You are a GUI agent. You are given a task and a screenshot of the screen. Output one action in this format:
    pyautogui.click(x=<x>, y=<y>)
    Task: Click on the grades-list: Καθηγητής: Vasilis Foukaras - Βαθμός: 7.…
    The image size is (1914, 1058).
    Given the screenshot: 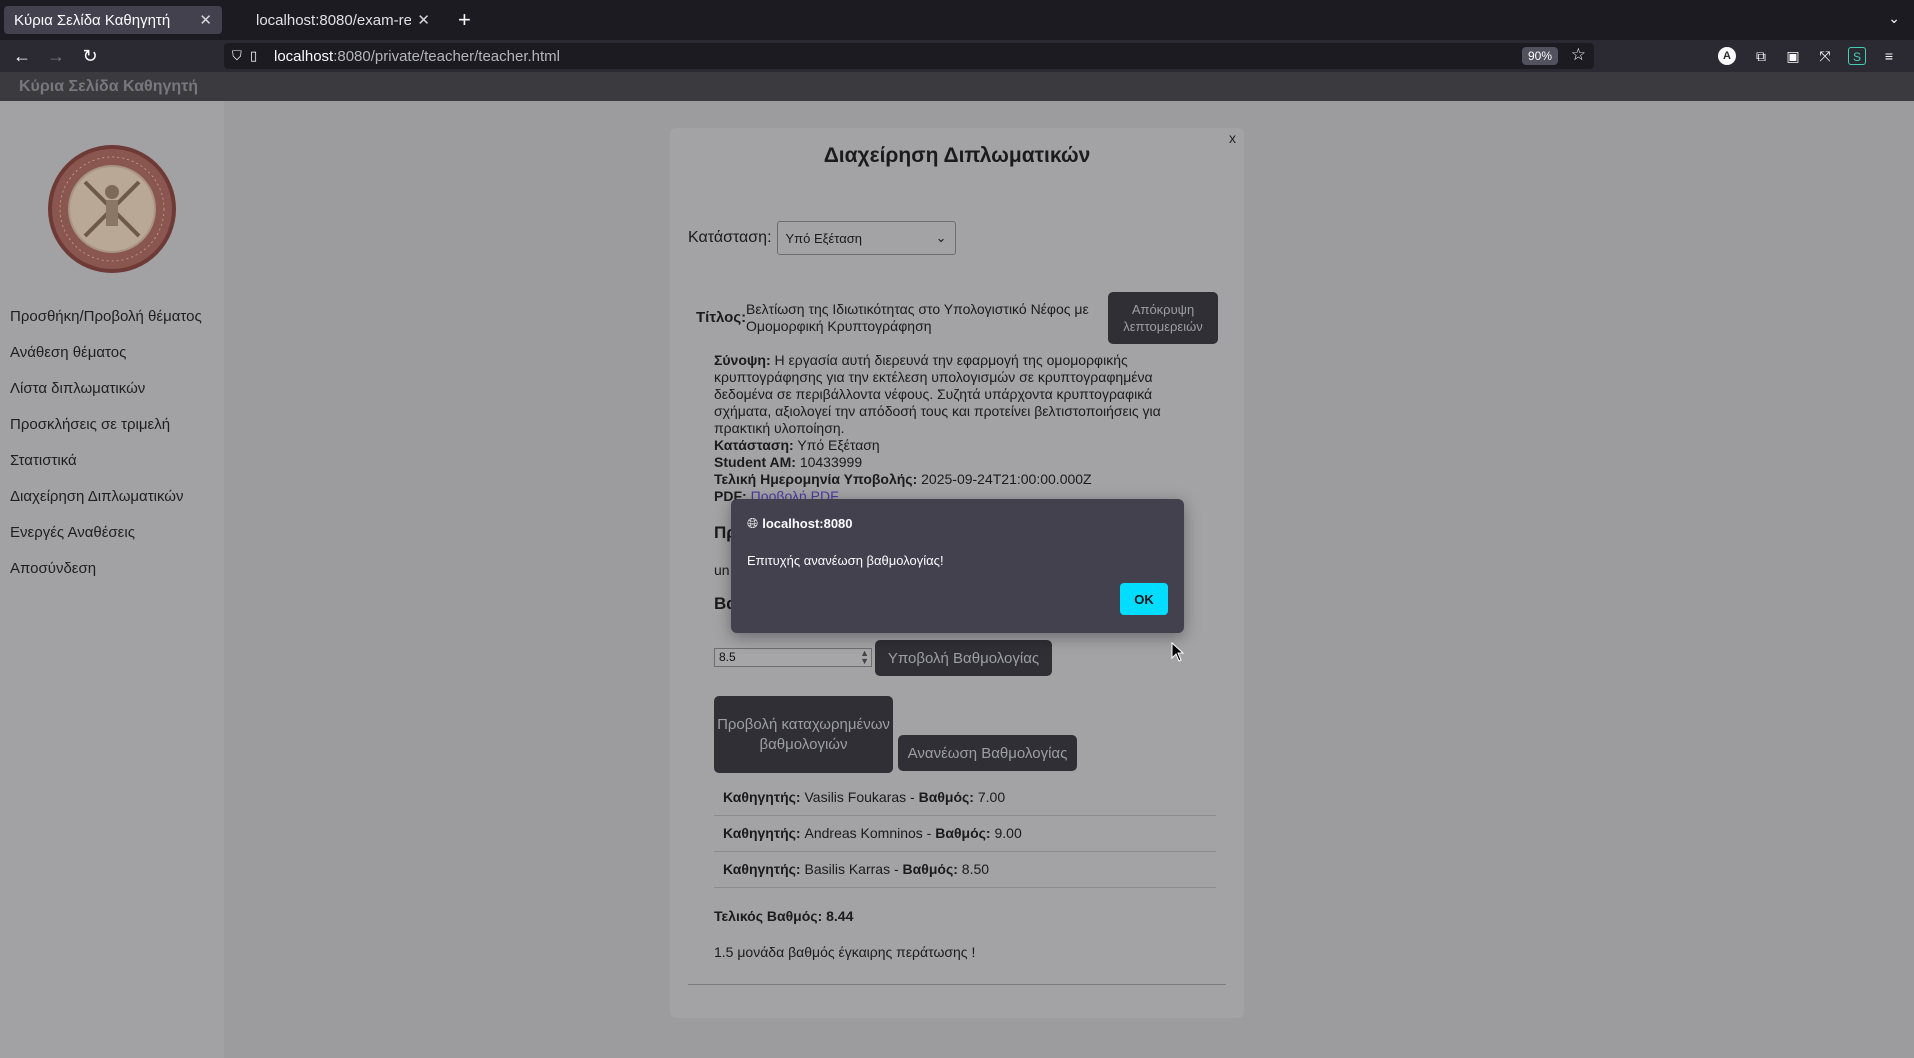 What is the action you would take?
    pyautogui.click(x=965, y=834)
    